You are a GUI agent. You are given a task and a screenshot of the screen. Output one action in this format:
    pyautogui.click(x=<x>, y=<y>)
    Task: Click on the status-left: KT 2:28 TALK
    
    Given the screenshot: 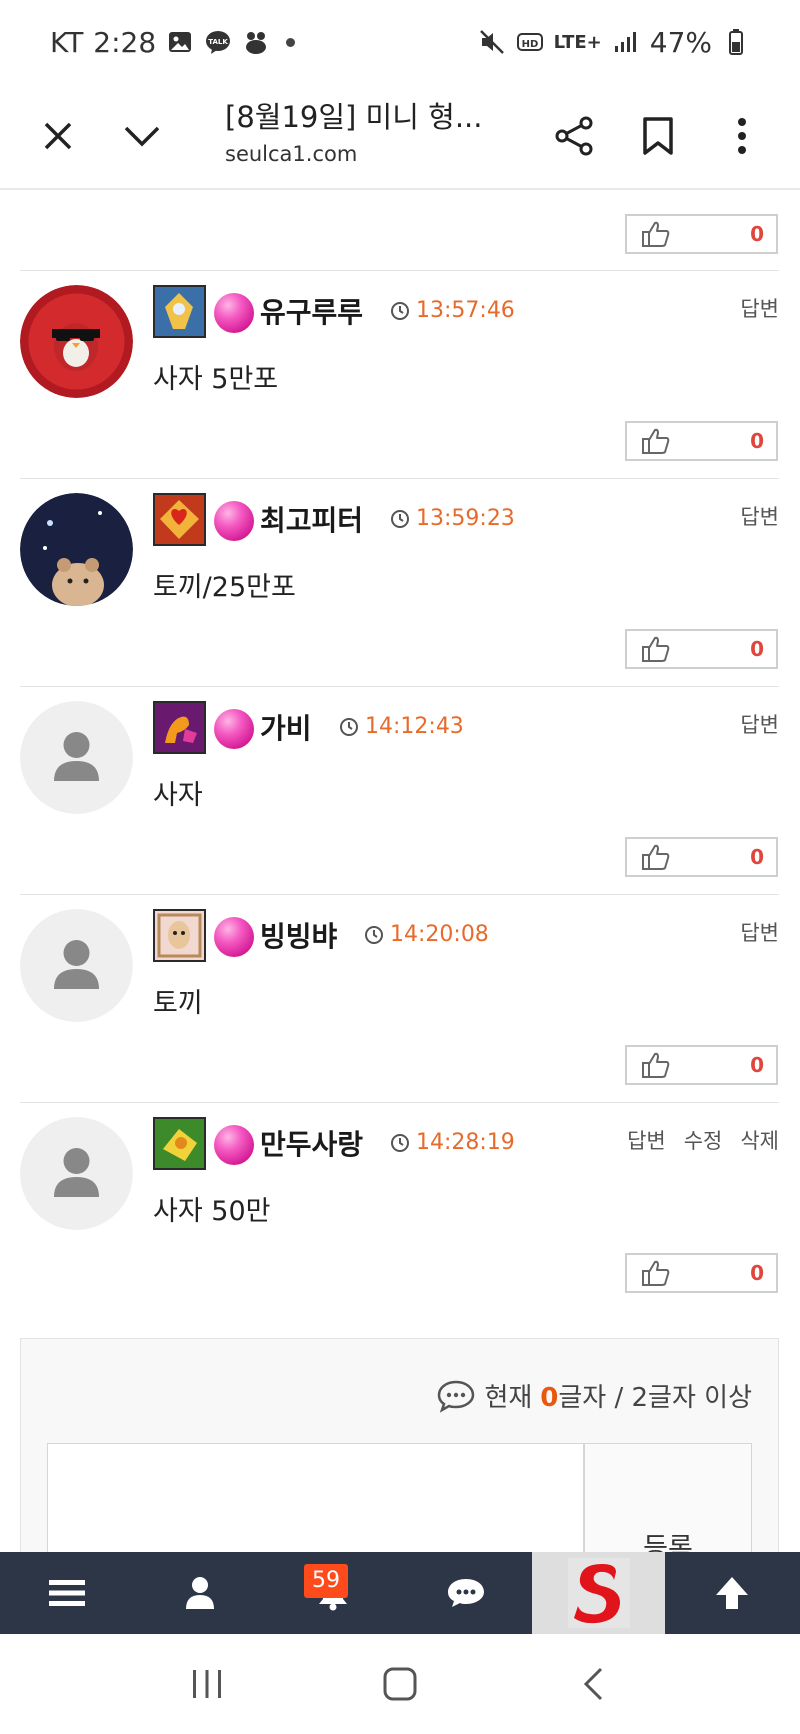 What is the action you would take?
    pyautogui.click(x=173, y=42)
    